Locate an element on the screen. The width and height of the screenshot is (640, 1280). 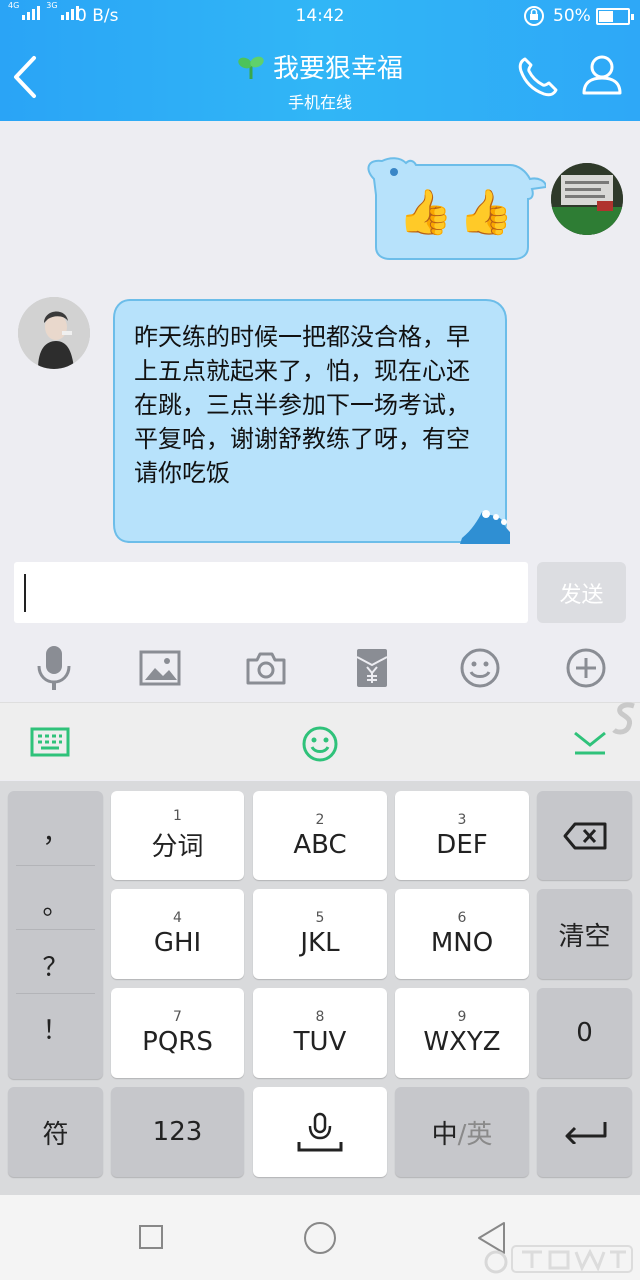
keyboard-emoji-icon is located at coordinates (320, 744).